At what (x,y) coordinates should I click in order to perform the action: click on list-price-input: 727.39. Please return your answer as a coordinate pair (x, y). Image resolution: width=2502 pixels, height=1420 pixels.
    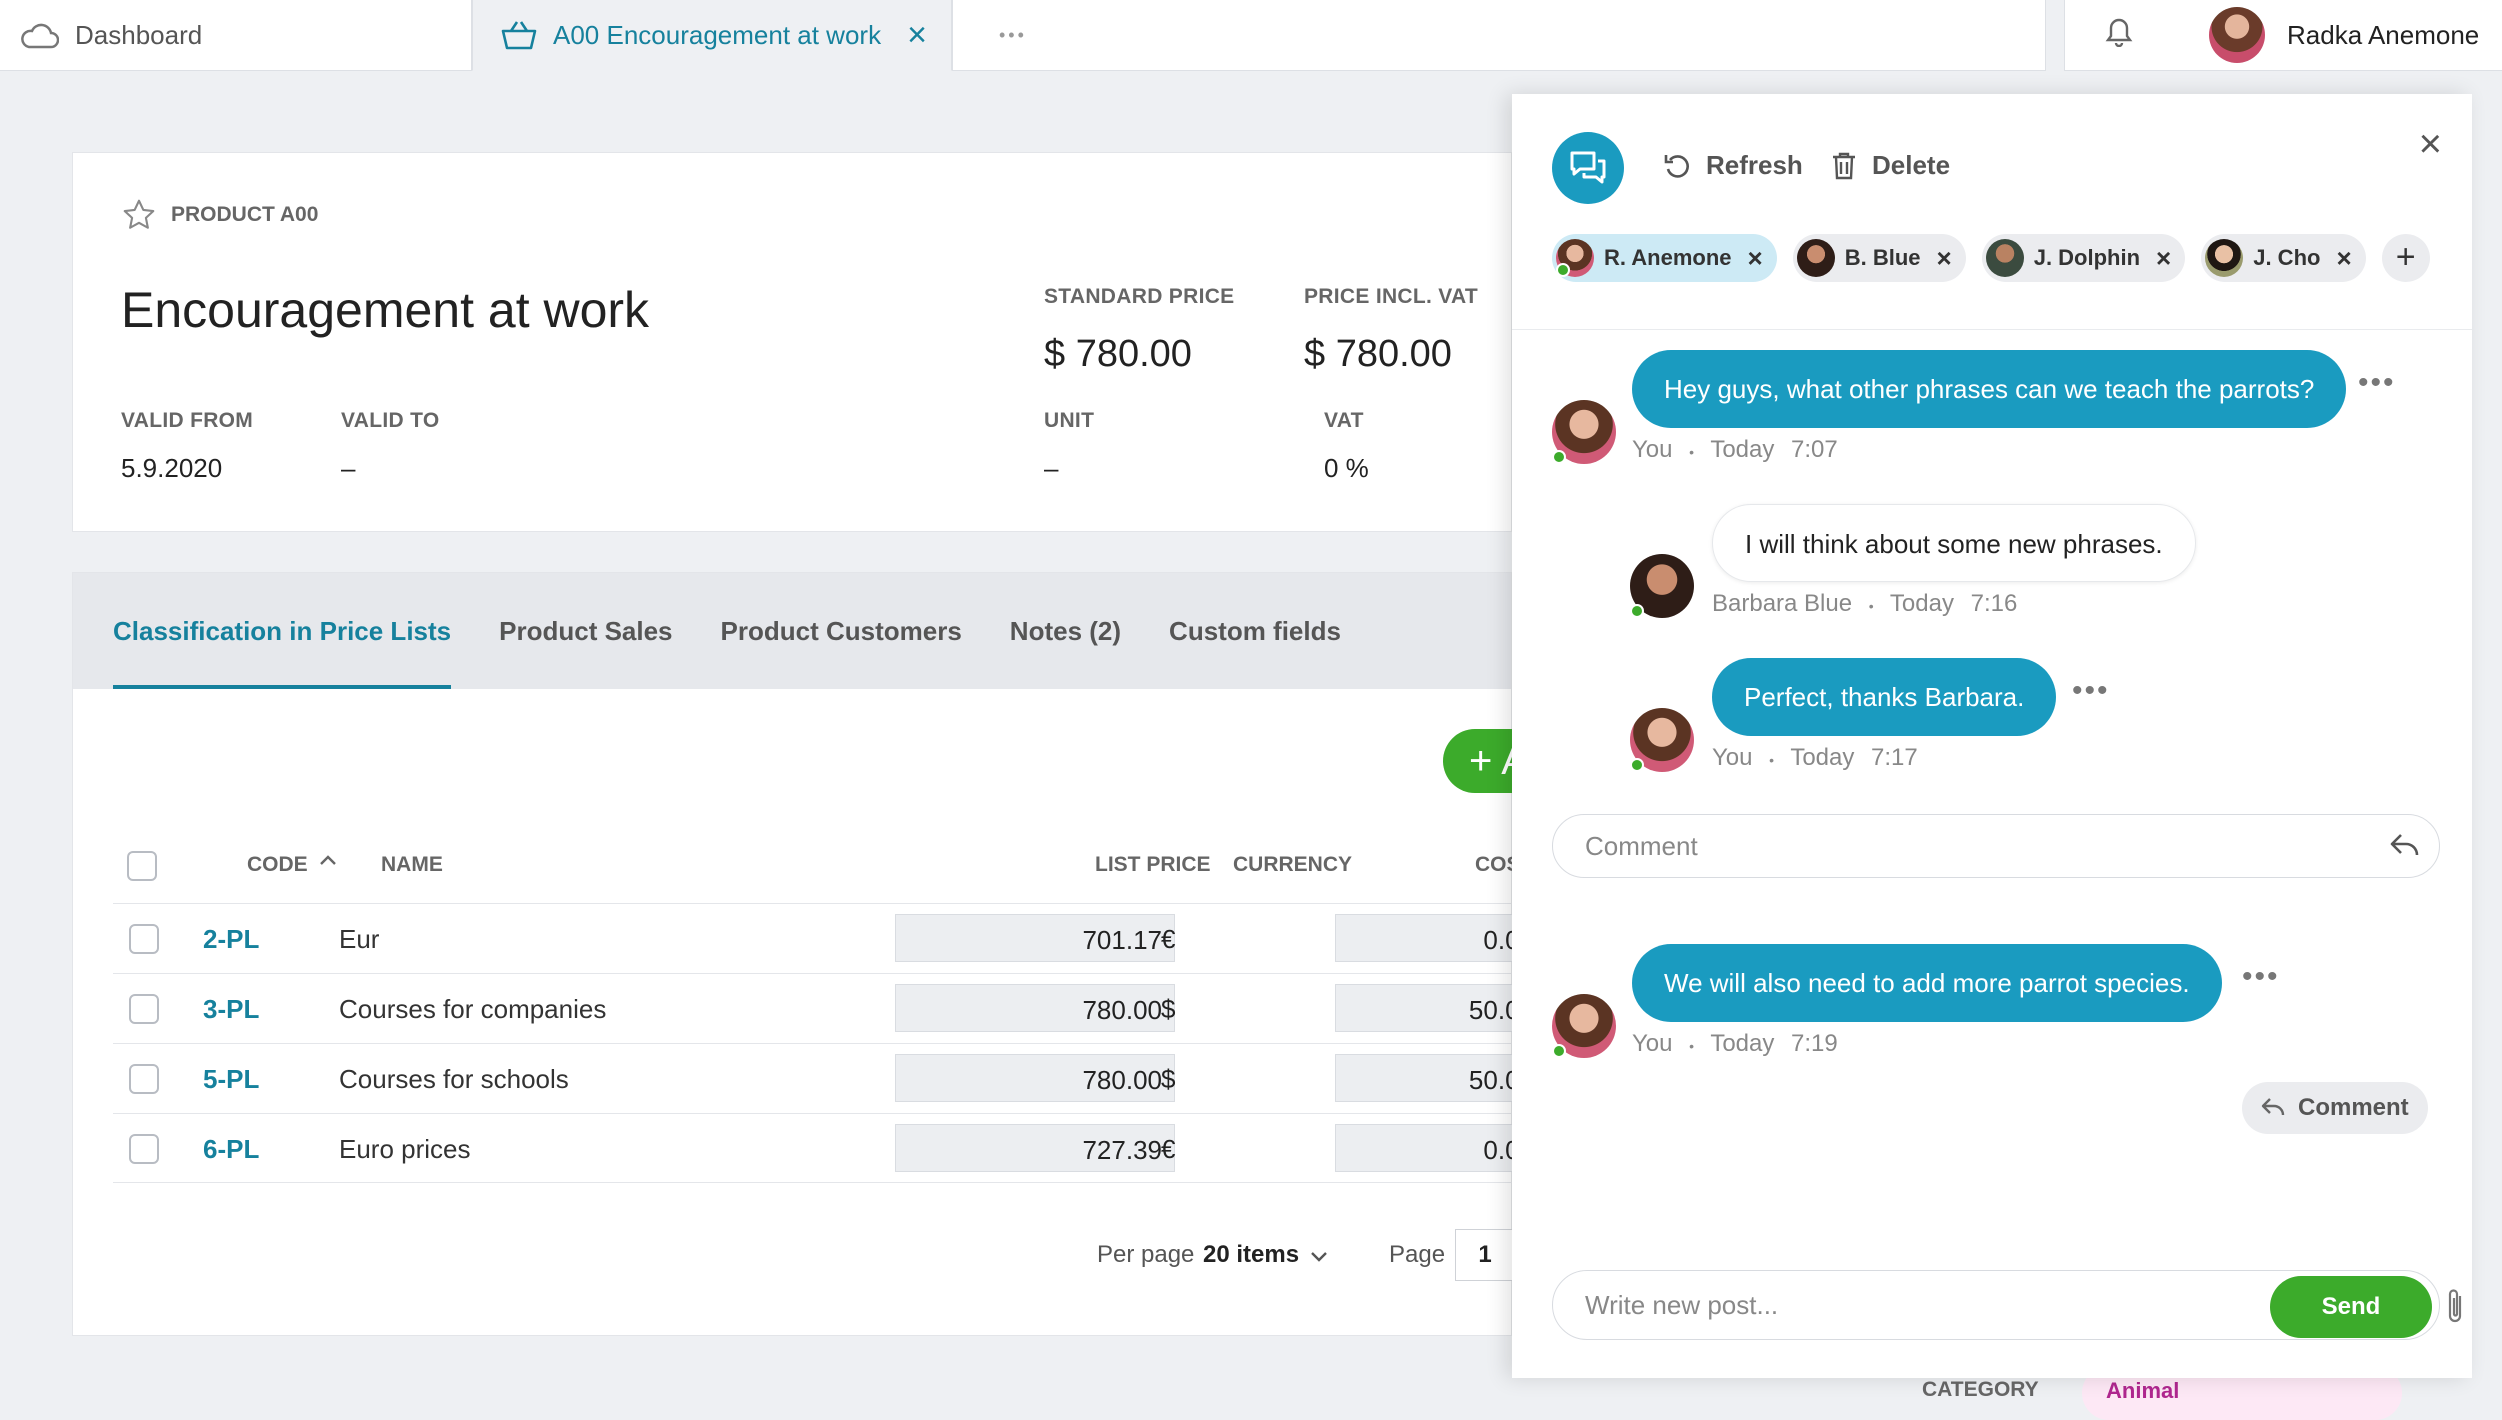
    Looking at the image, I should click on (1035, 1148).